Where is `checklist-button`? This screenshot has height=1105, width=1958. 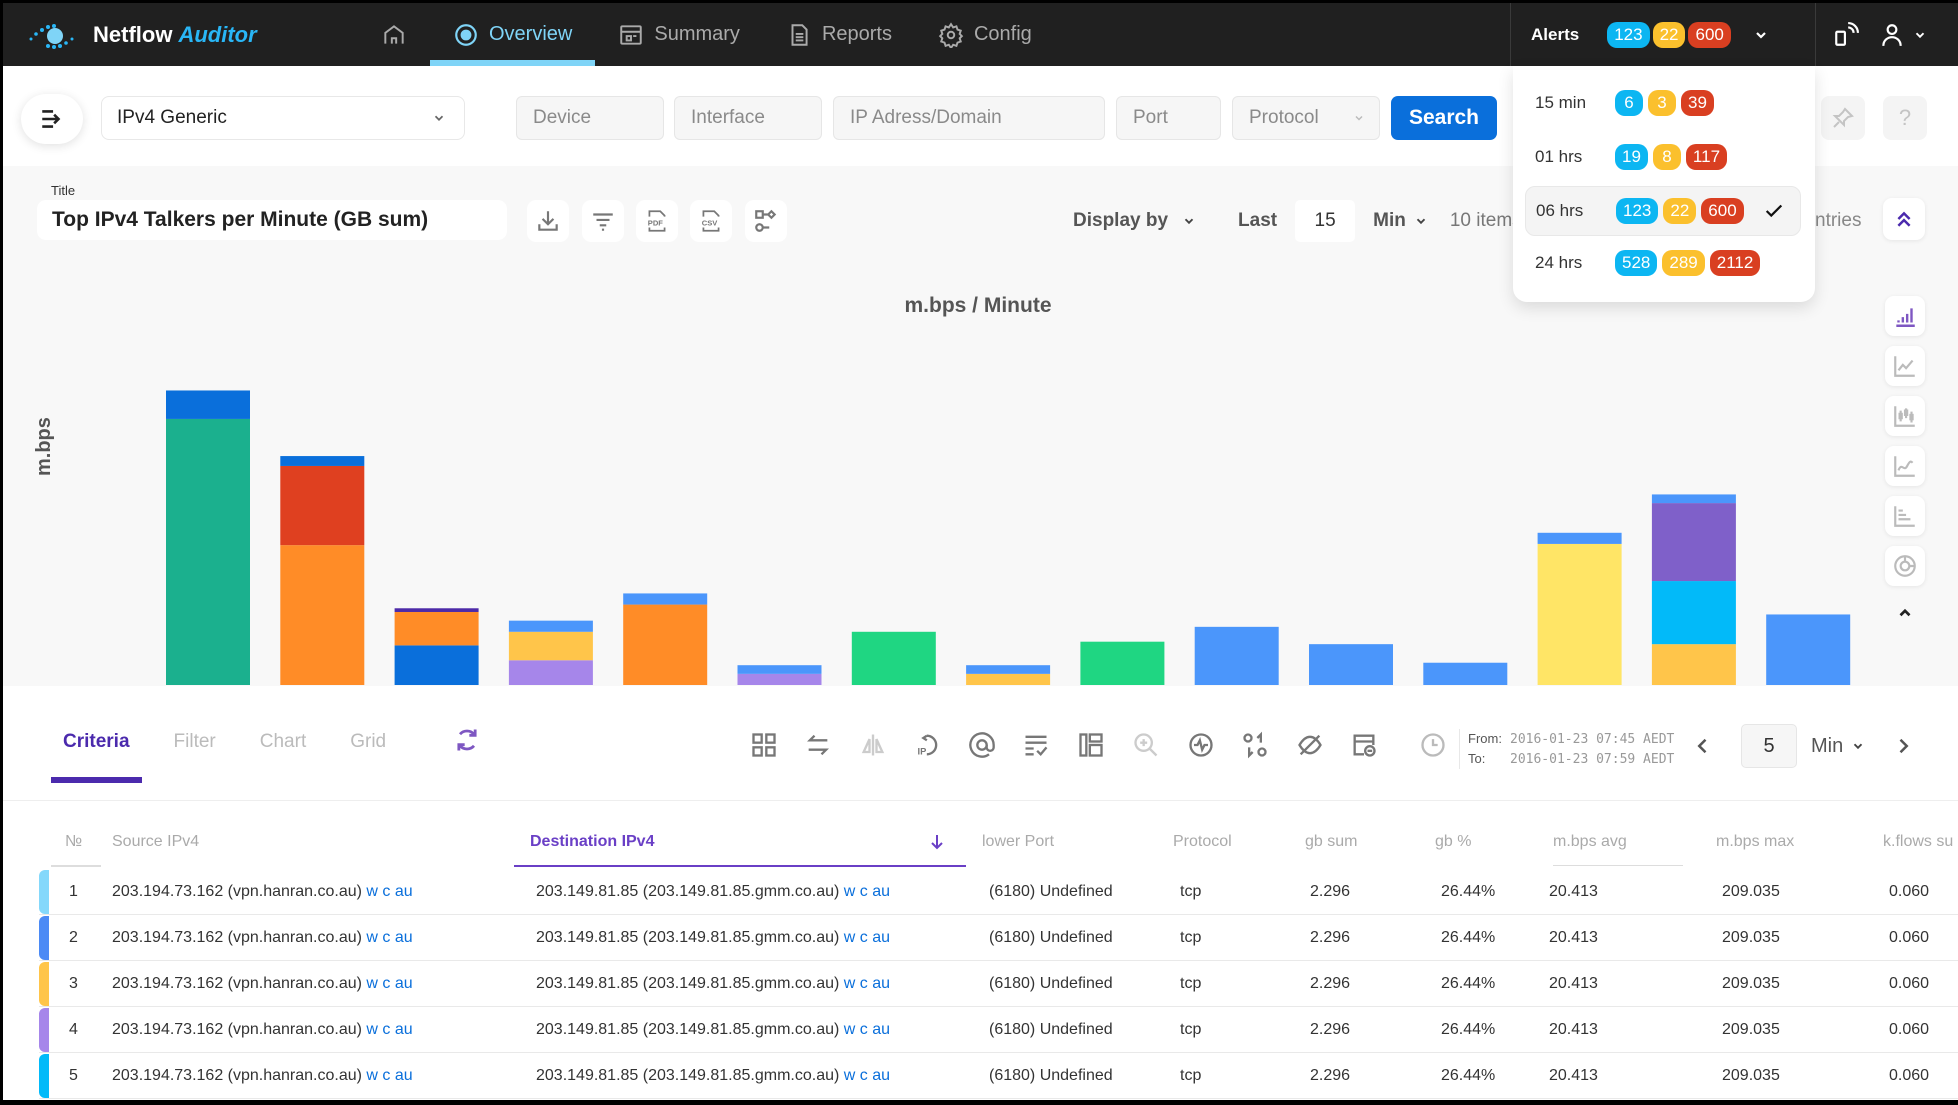 checklist-button is located at coordinates (1036, 745).